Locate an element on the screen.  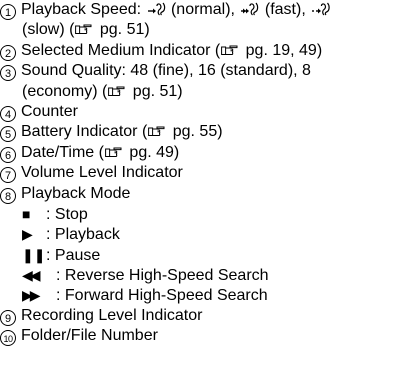
item-number: 9 is located at coordinates (8, 317).